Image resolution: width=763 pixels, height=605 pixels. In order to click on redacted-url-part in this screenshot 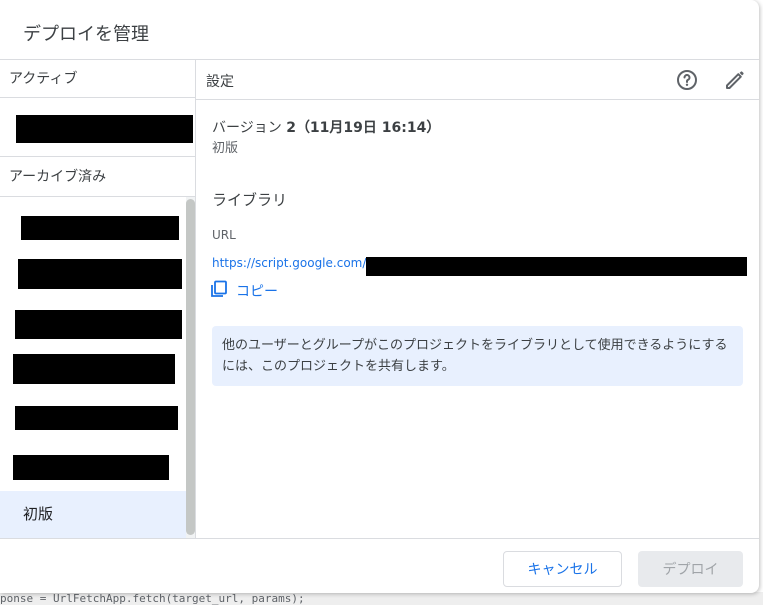, I will do `click(556, 266)`.